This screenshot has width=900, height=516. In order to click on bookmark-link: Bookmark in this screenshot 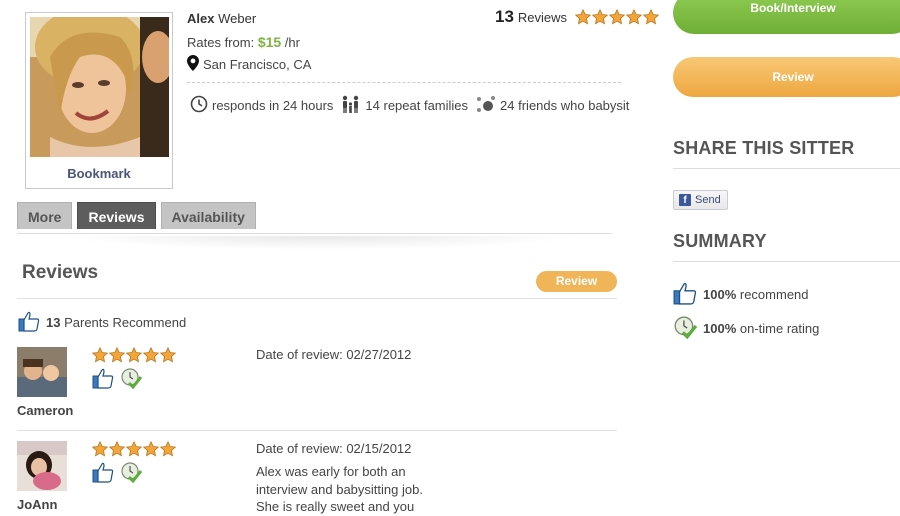, I will do `click(99, 173)`.